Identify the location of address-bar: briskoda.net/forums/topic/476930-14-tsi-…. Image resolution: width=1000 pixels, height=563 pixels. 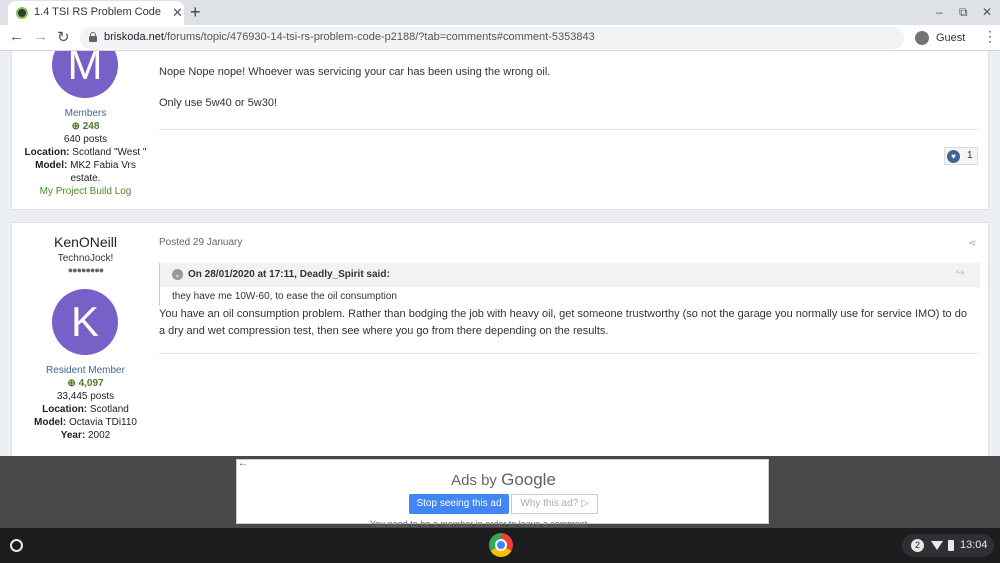
(492, 38).